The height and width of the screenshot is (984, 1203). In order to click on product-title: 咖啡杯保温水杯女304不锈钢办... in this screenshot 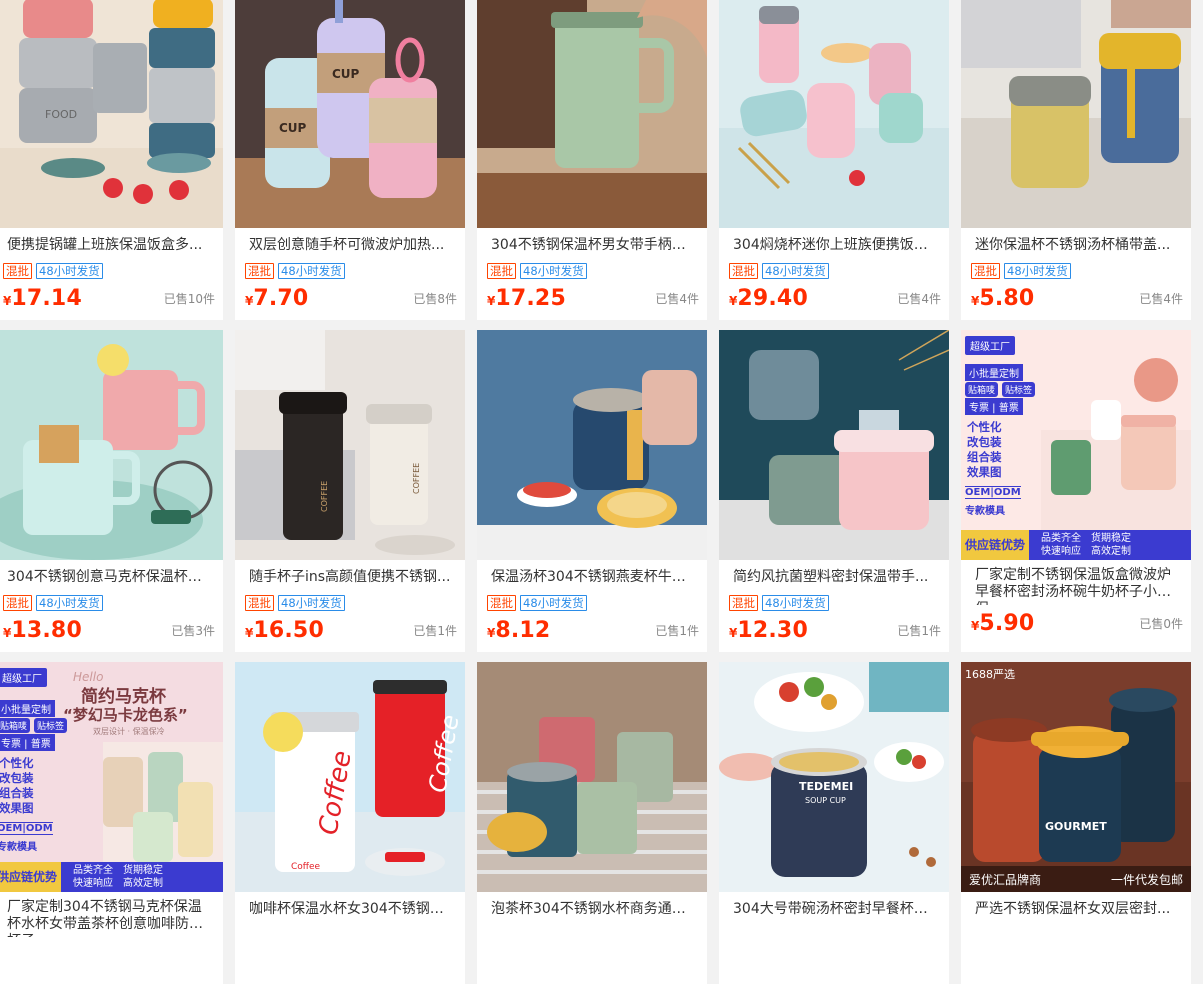, I will do `click(350, 909)`.